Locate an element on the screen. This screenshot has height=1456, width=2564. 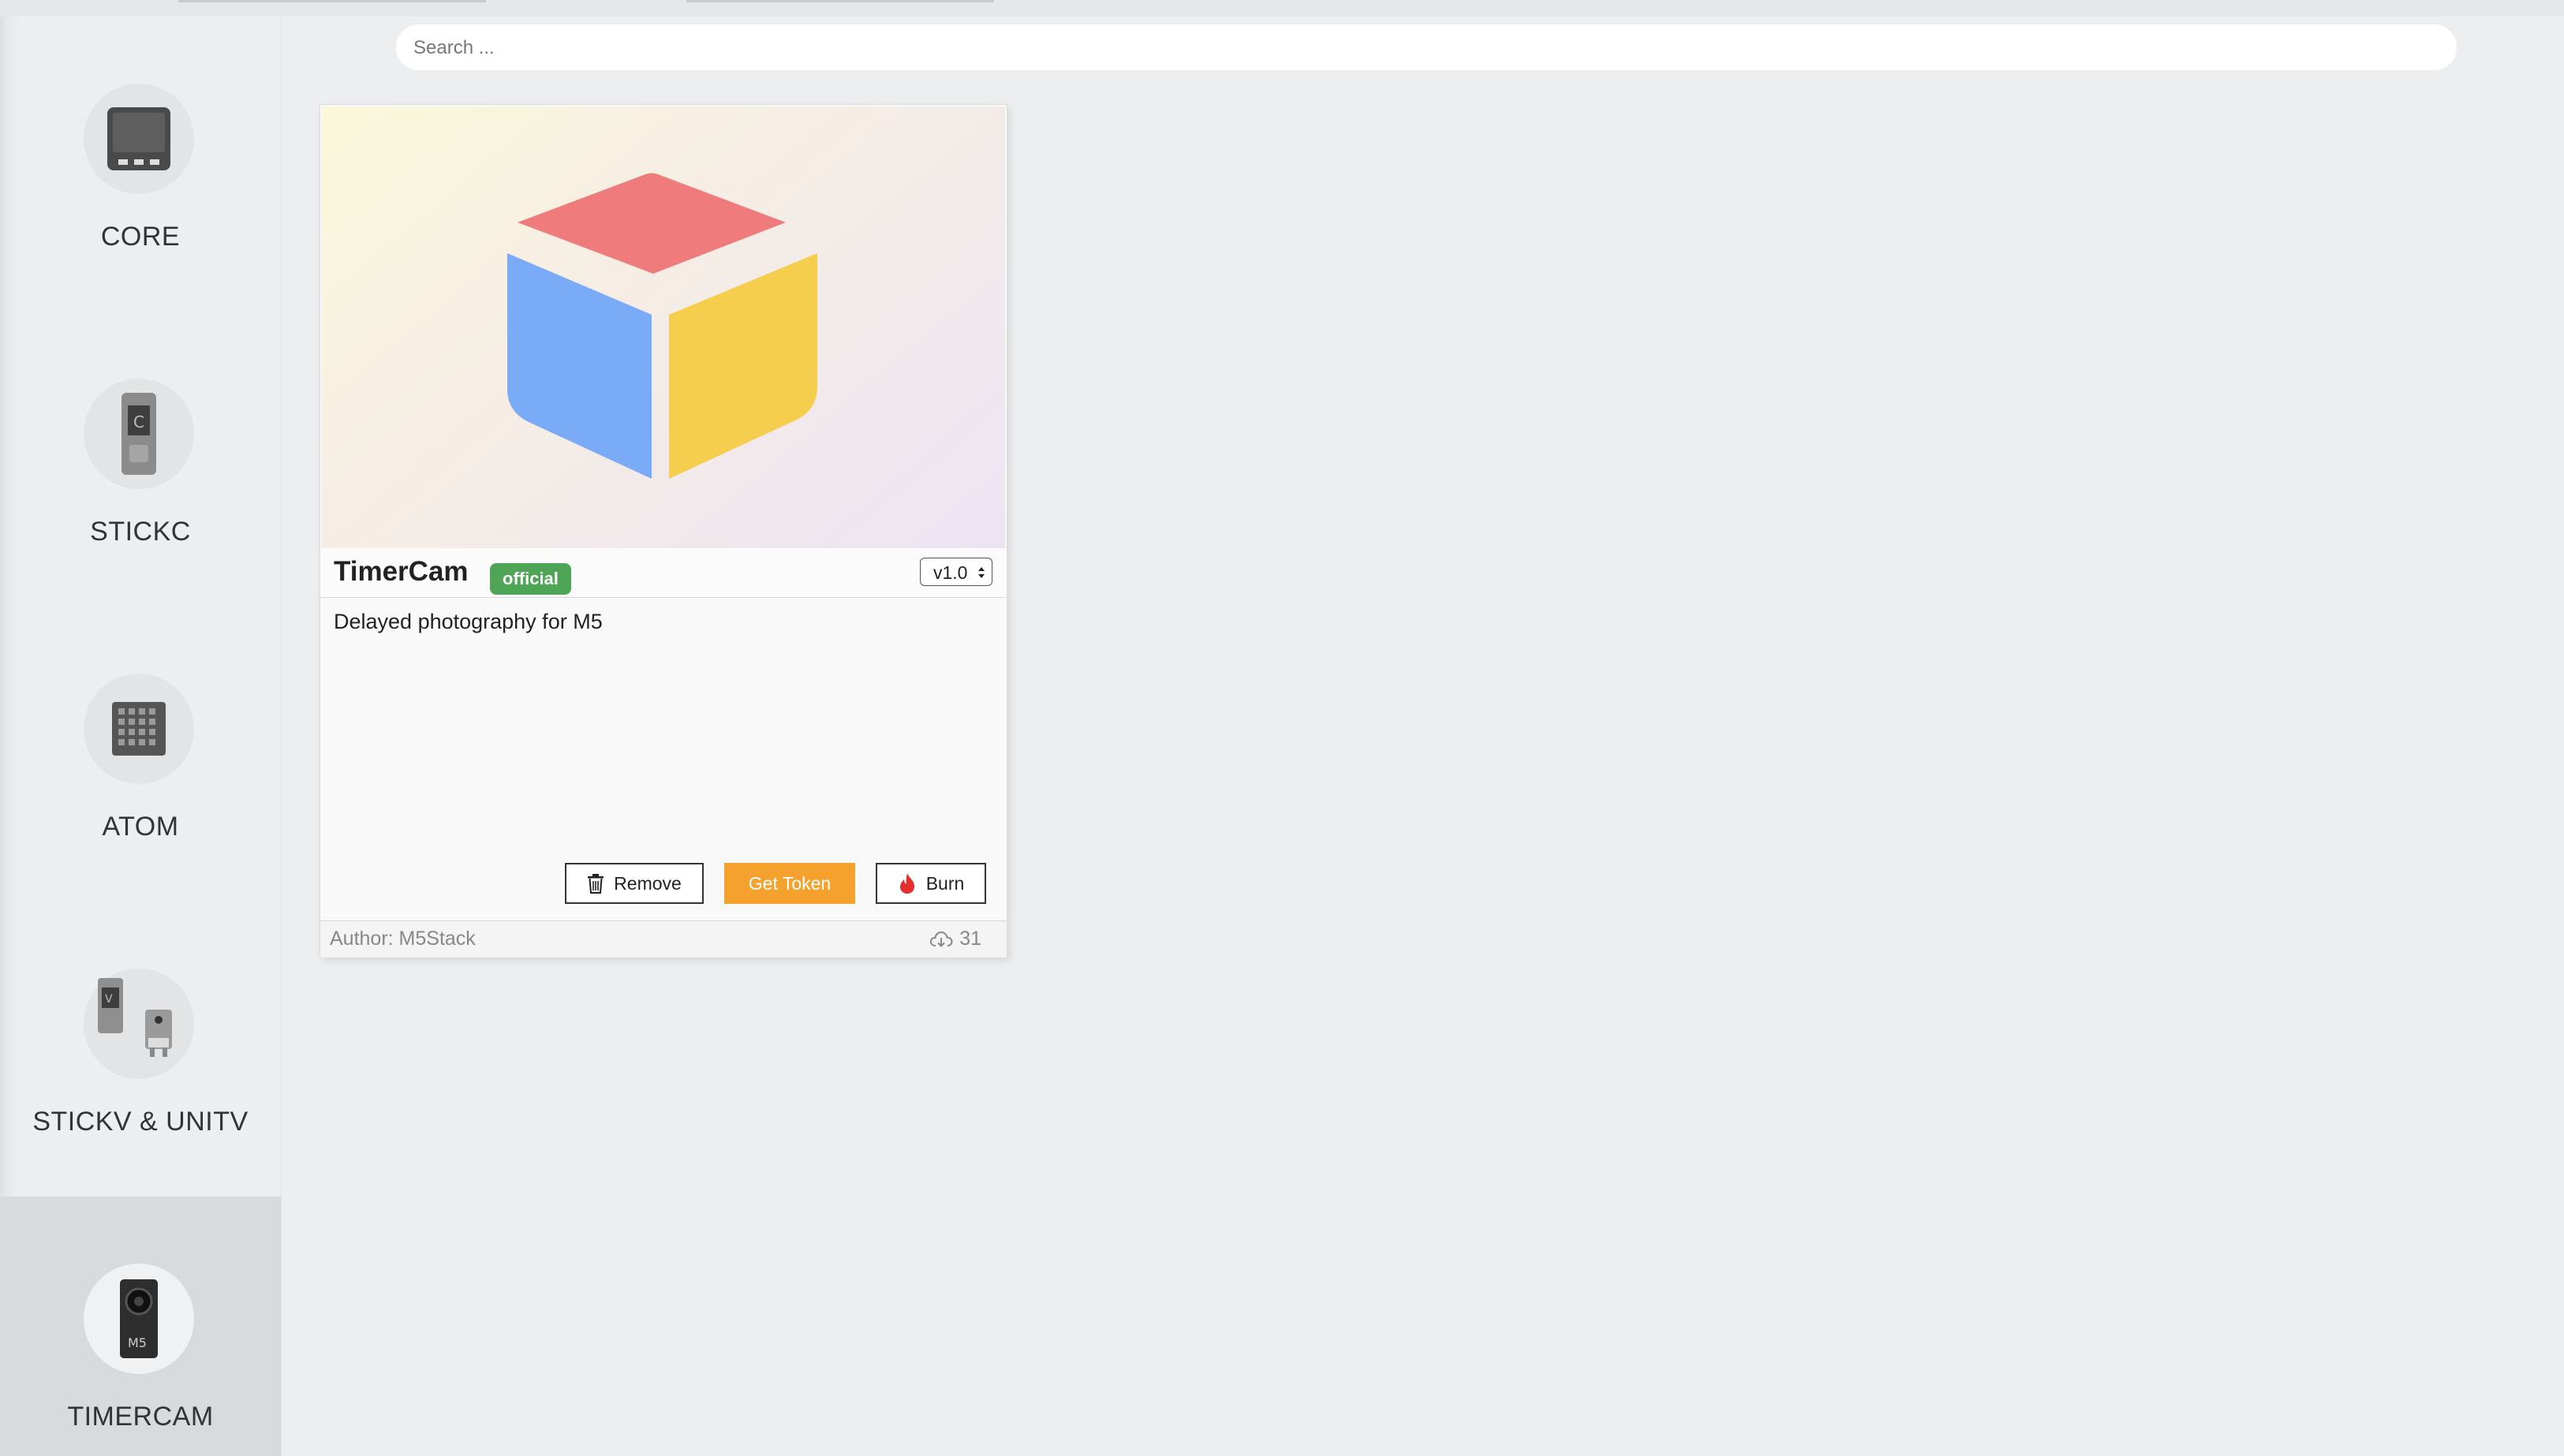
download-count: 31 is located at coordinates (955, 939).